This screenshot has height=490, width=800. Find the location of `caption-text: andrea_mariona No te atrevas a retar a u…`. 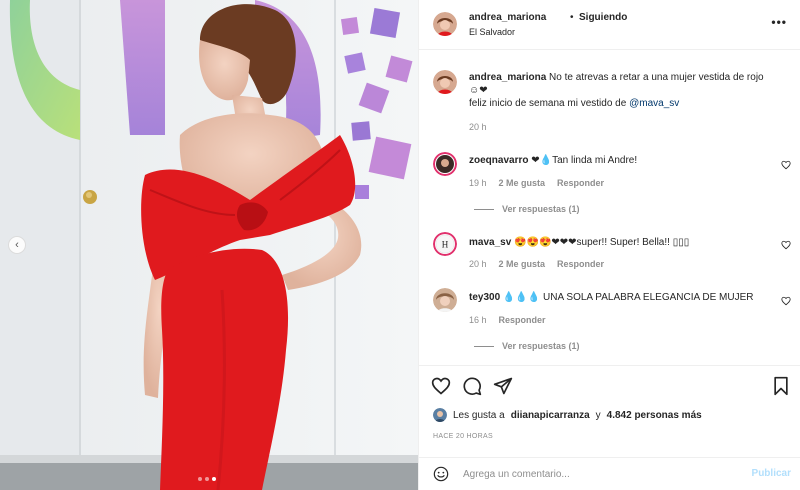

caption-text: andrea_mariona No te atrevas a retar a u… is located at coordinates (619, 90).